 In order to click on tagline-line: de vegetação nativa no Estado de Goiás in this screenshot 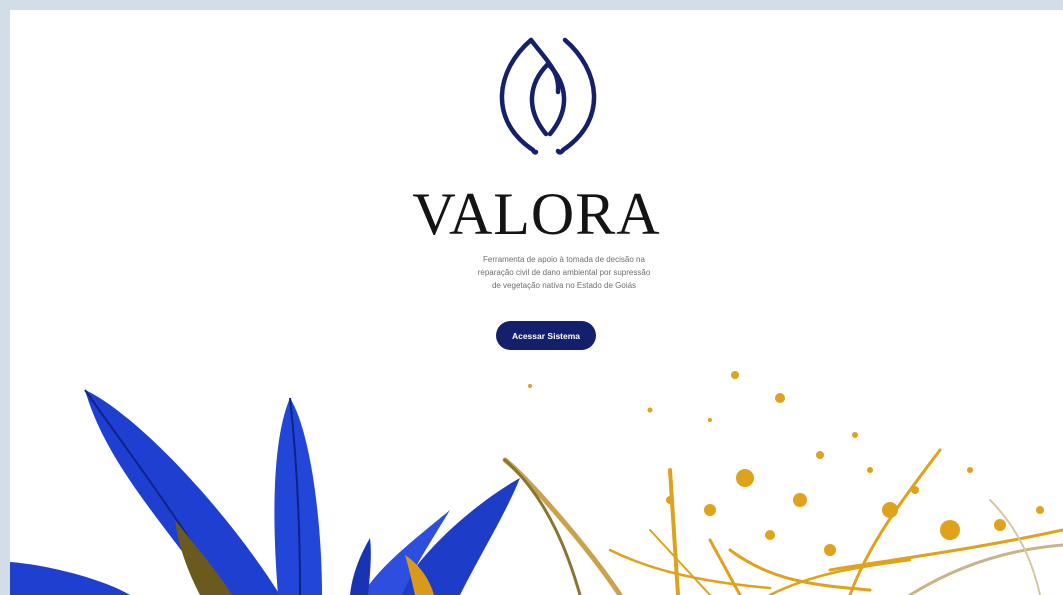, I will do `click(564, 285)`.